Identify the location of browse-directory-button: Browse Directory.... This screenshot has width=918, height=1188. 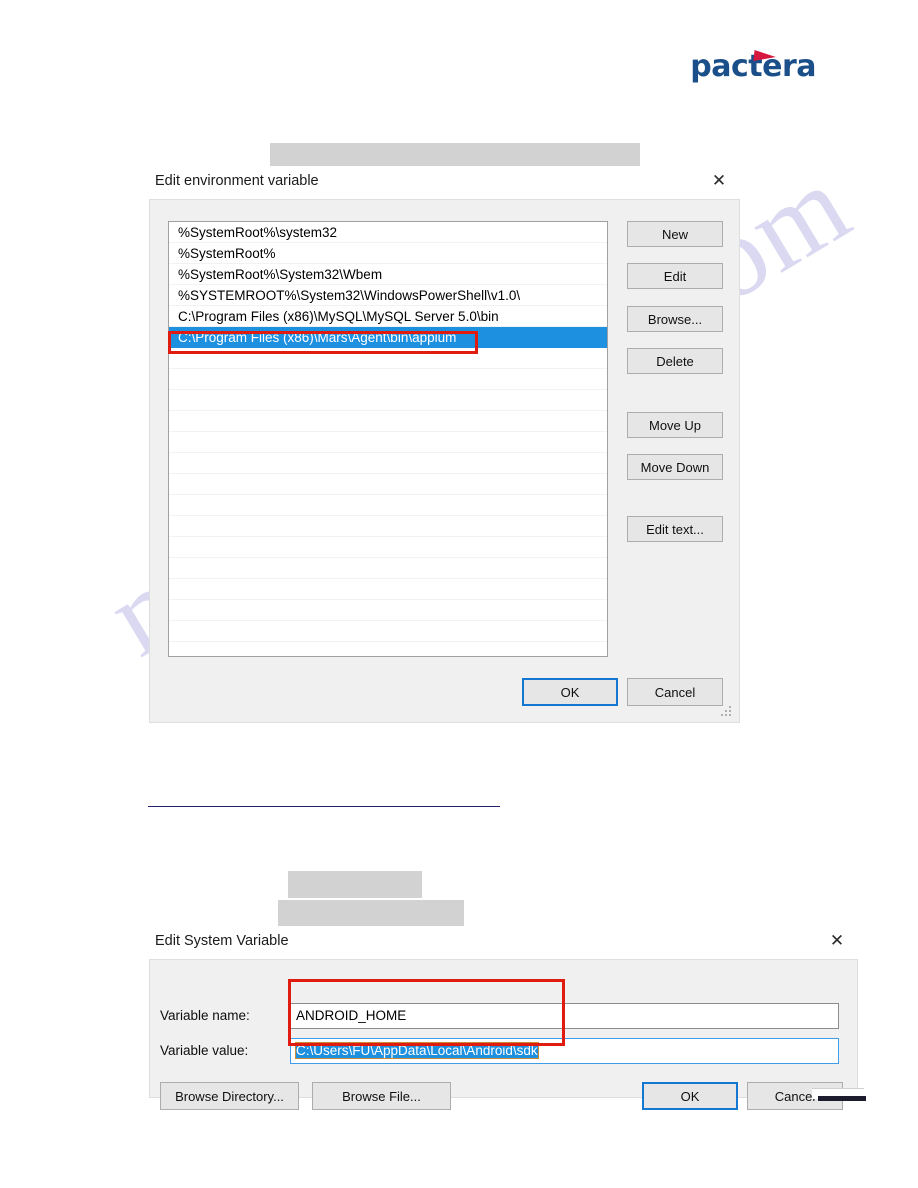
(229, 1096).